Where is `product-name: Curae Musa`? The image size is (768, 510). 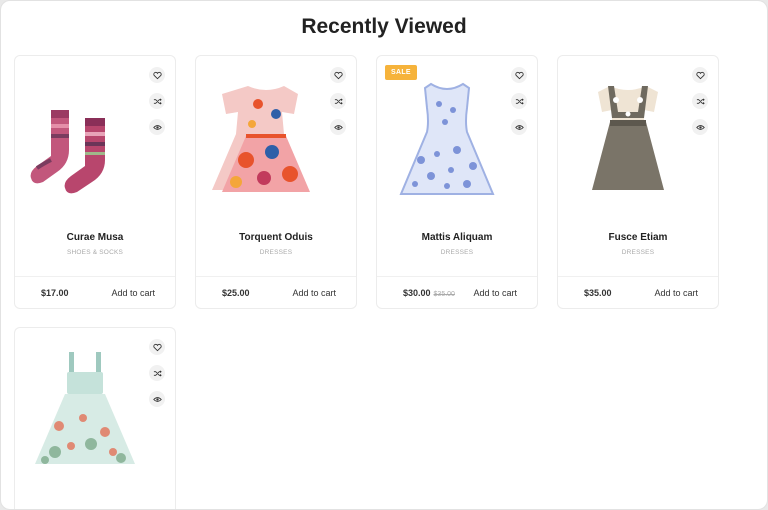
product-name: Curae Musa is located at coordinates (95, 237).